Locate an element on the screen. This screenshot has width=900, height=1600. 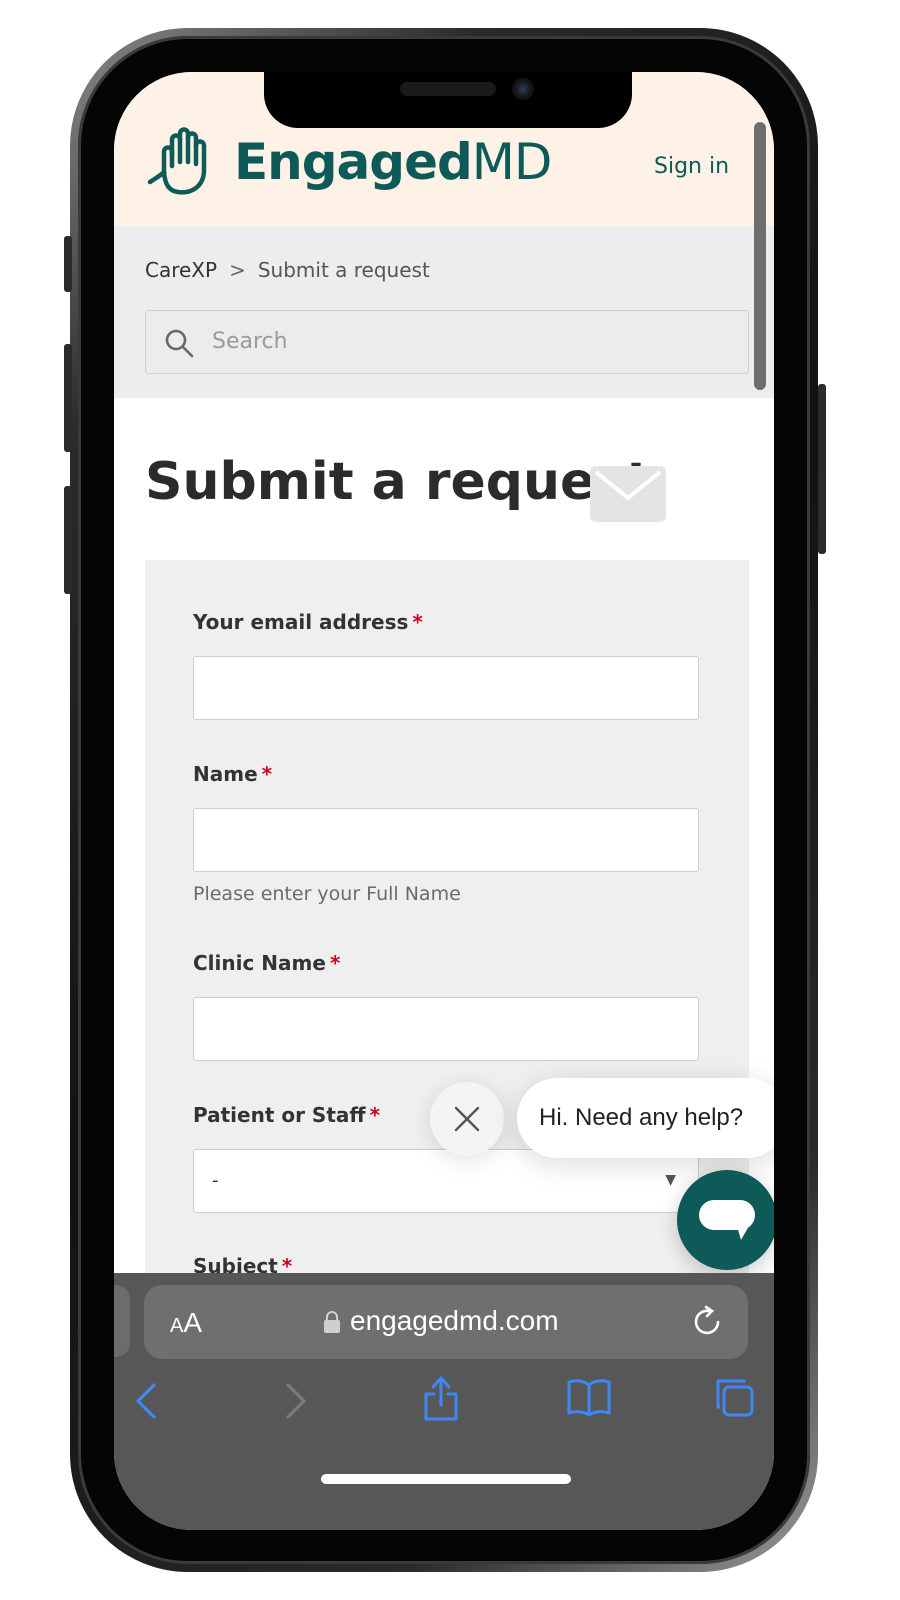
text-size-button: AA is located at coordinates (186, 1323).